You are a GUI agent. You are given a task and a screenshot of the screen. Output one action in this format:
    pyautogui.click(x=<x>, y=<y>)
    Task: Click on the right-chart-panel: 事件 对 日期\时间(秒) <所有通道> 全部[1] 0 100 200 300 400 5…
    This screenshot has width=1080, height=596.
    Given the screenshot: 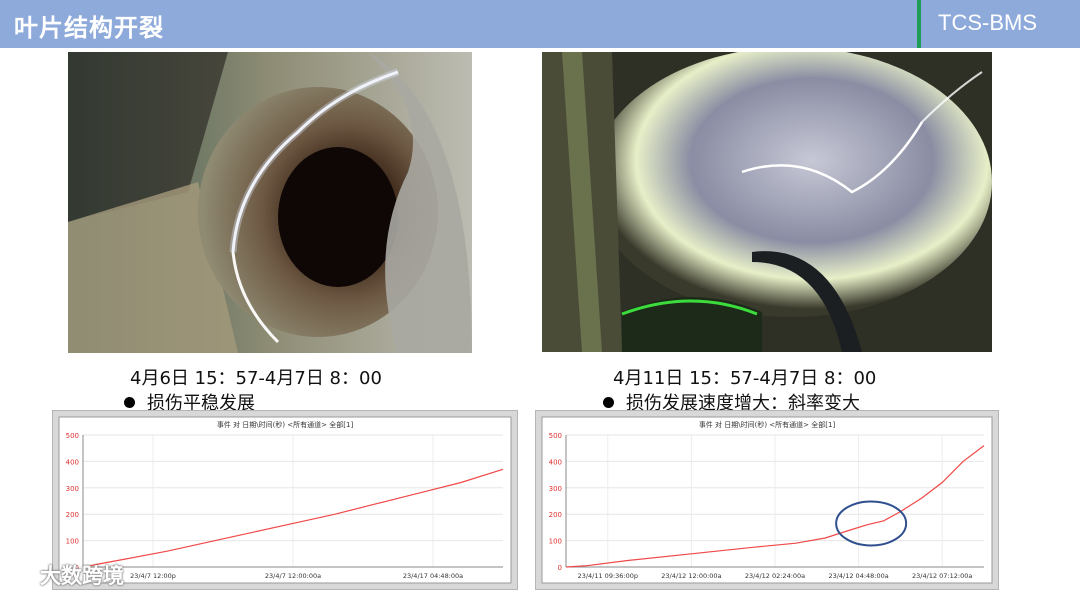 What is the action you would take?
    pyautogui.click(x=767, y=500)
    